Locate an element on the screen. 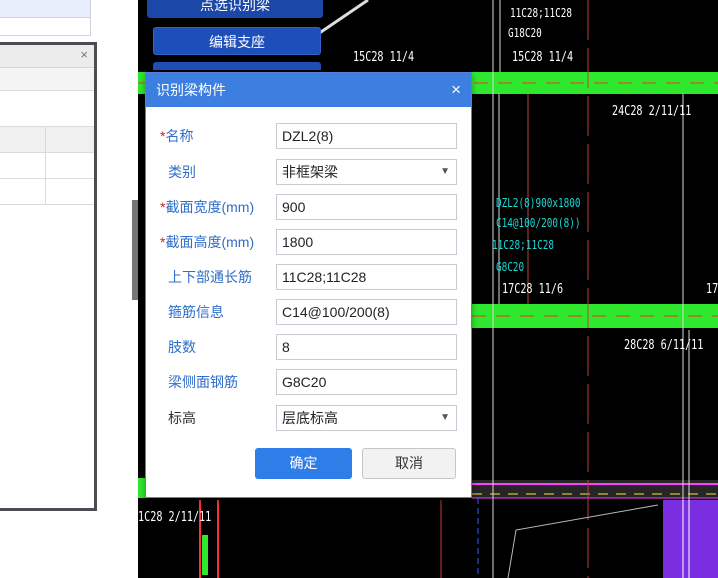 Image resolution: width=718 pixels, height=578 pixels. marker is located at coordinates (205, 555).